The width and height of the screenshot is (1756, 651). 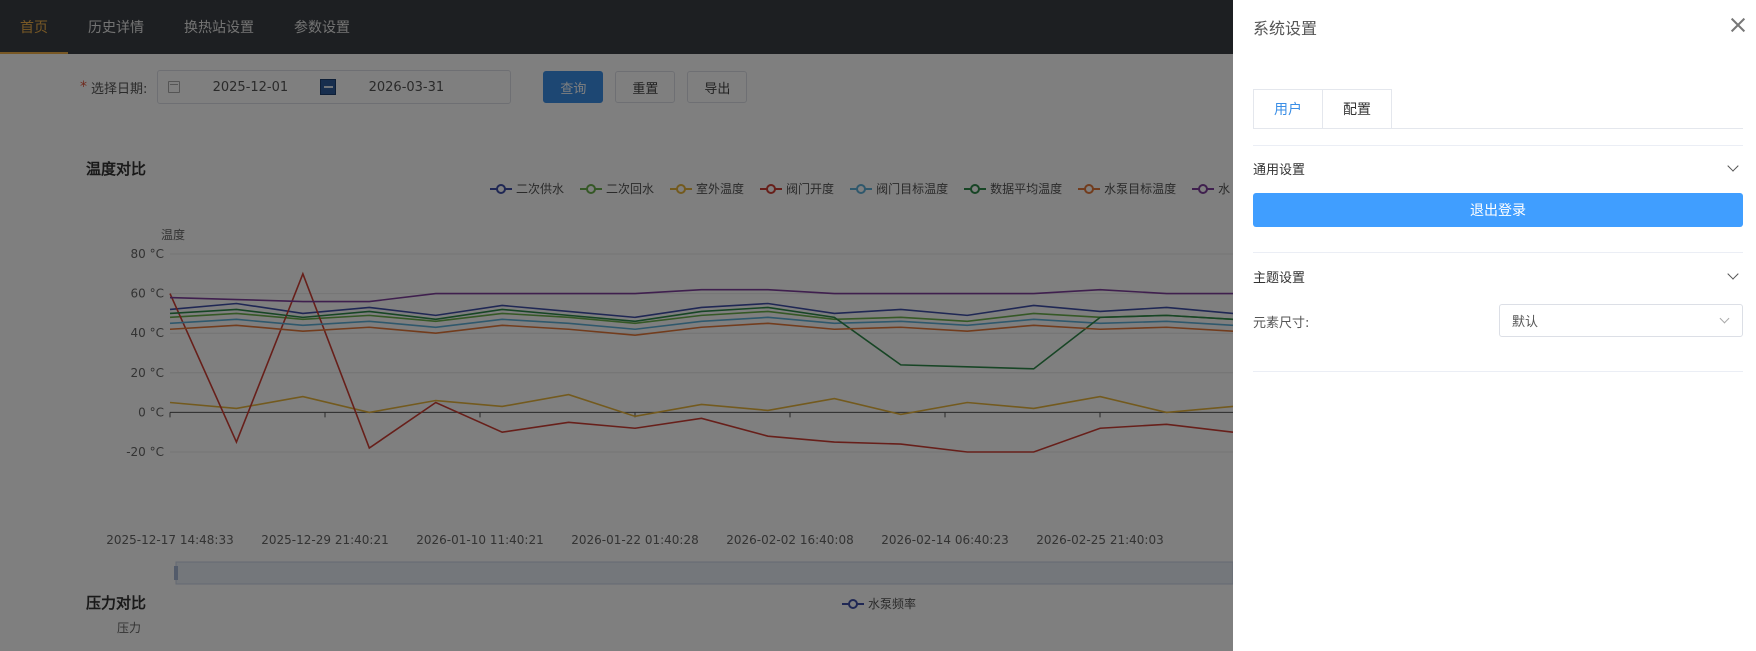 I want to click on tab-user: 用户, so click(x=1288, y=109).